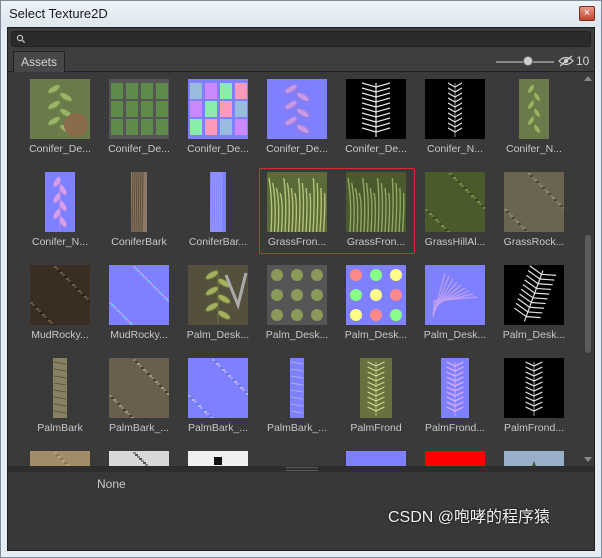  I want to click on hidden-eye-icon, so click(566, 61).